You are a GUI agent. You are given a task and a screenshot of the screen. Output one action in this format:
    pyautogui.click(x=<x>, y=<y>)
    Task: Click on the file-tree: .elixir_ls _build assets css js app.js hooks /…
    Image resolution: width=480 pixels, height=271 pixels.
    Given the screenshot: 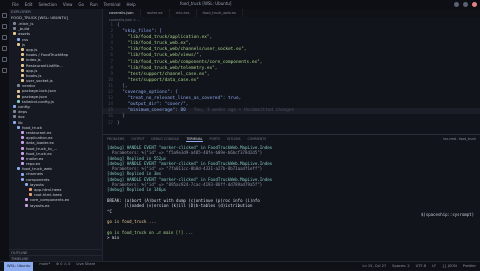 What is the action you would take?
    pyautogui.click(x=55, y=114)
    